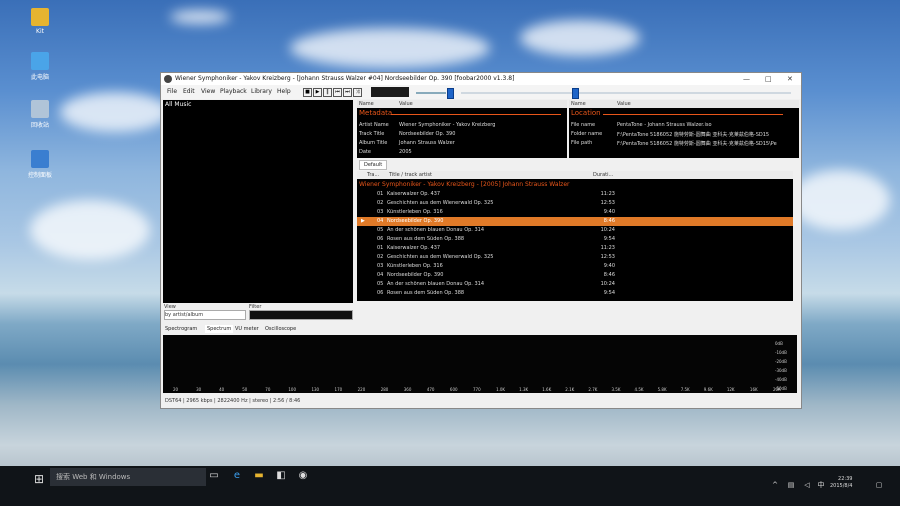 The width and height of the screenshot is (900, 506). I want to click on stop-icon: ■, so click(307, 92).